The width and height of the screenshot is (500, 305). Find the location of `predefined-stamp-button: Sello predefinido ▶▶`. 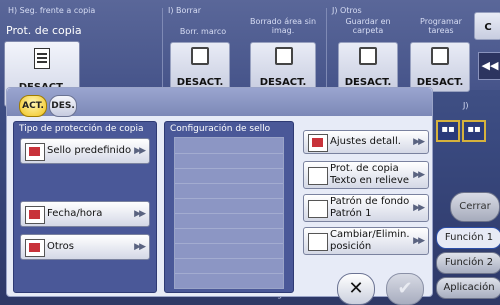

predefined-stamp-button: Sello predefinido ▶▶ is located at coordinates (85, 151).